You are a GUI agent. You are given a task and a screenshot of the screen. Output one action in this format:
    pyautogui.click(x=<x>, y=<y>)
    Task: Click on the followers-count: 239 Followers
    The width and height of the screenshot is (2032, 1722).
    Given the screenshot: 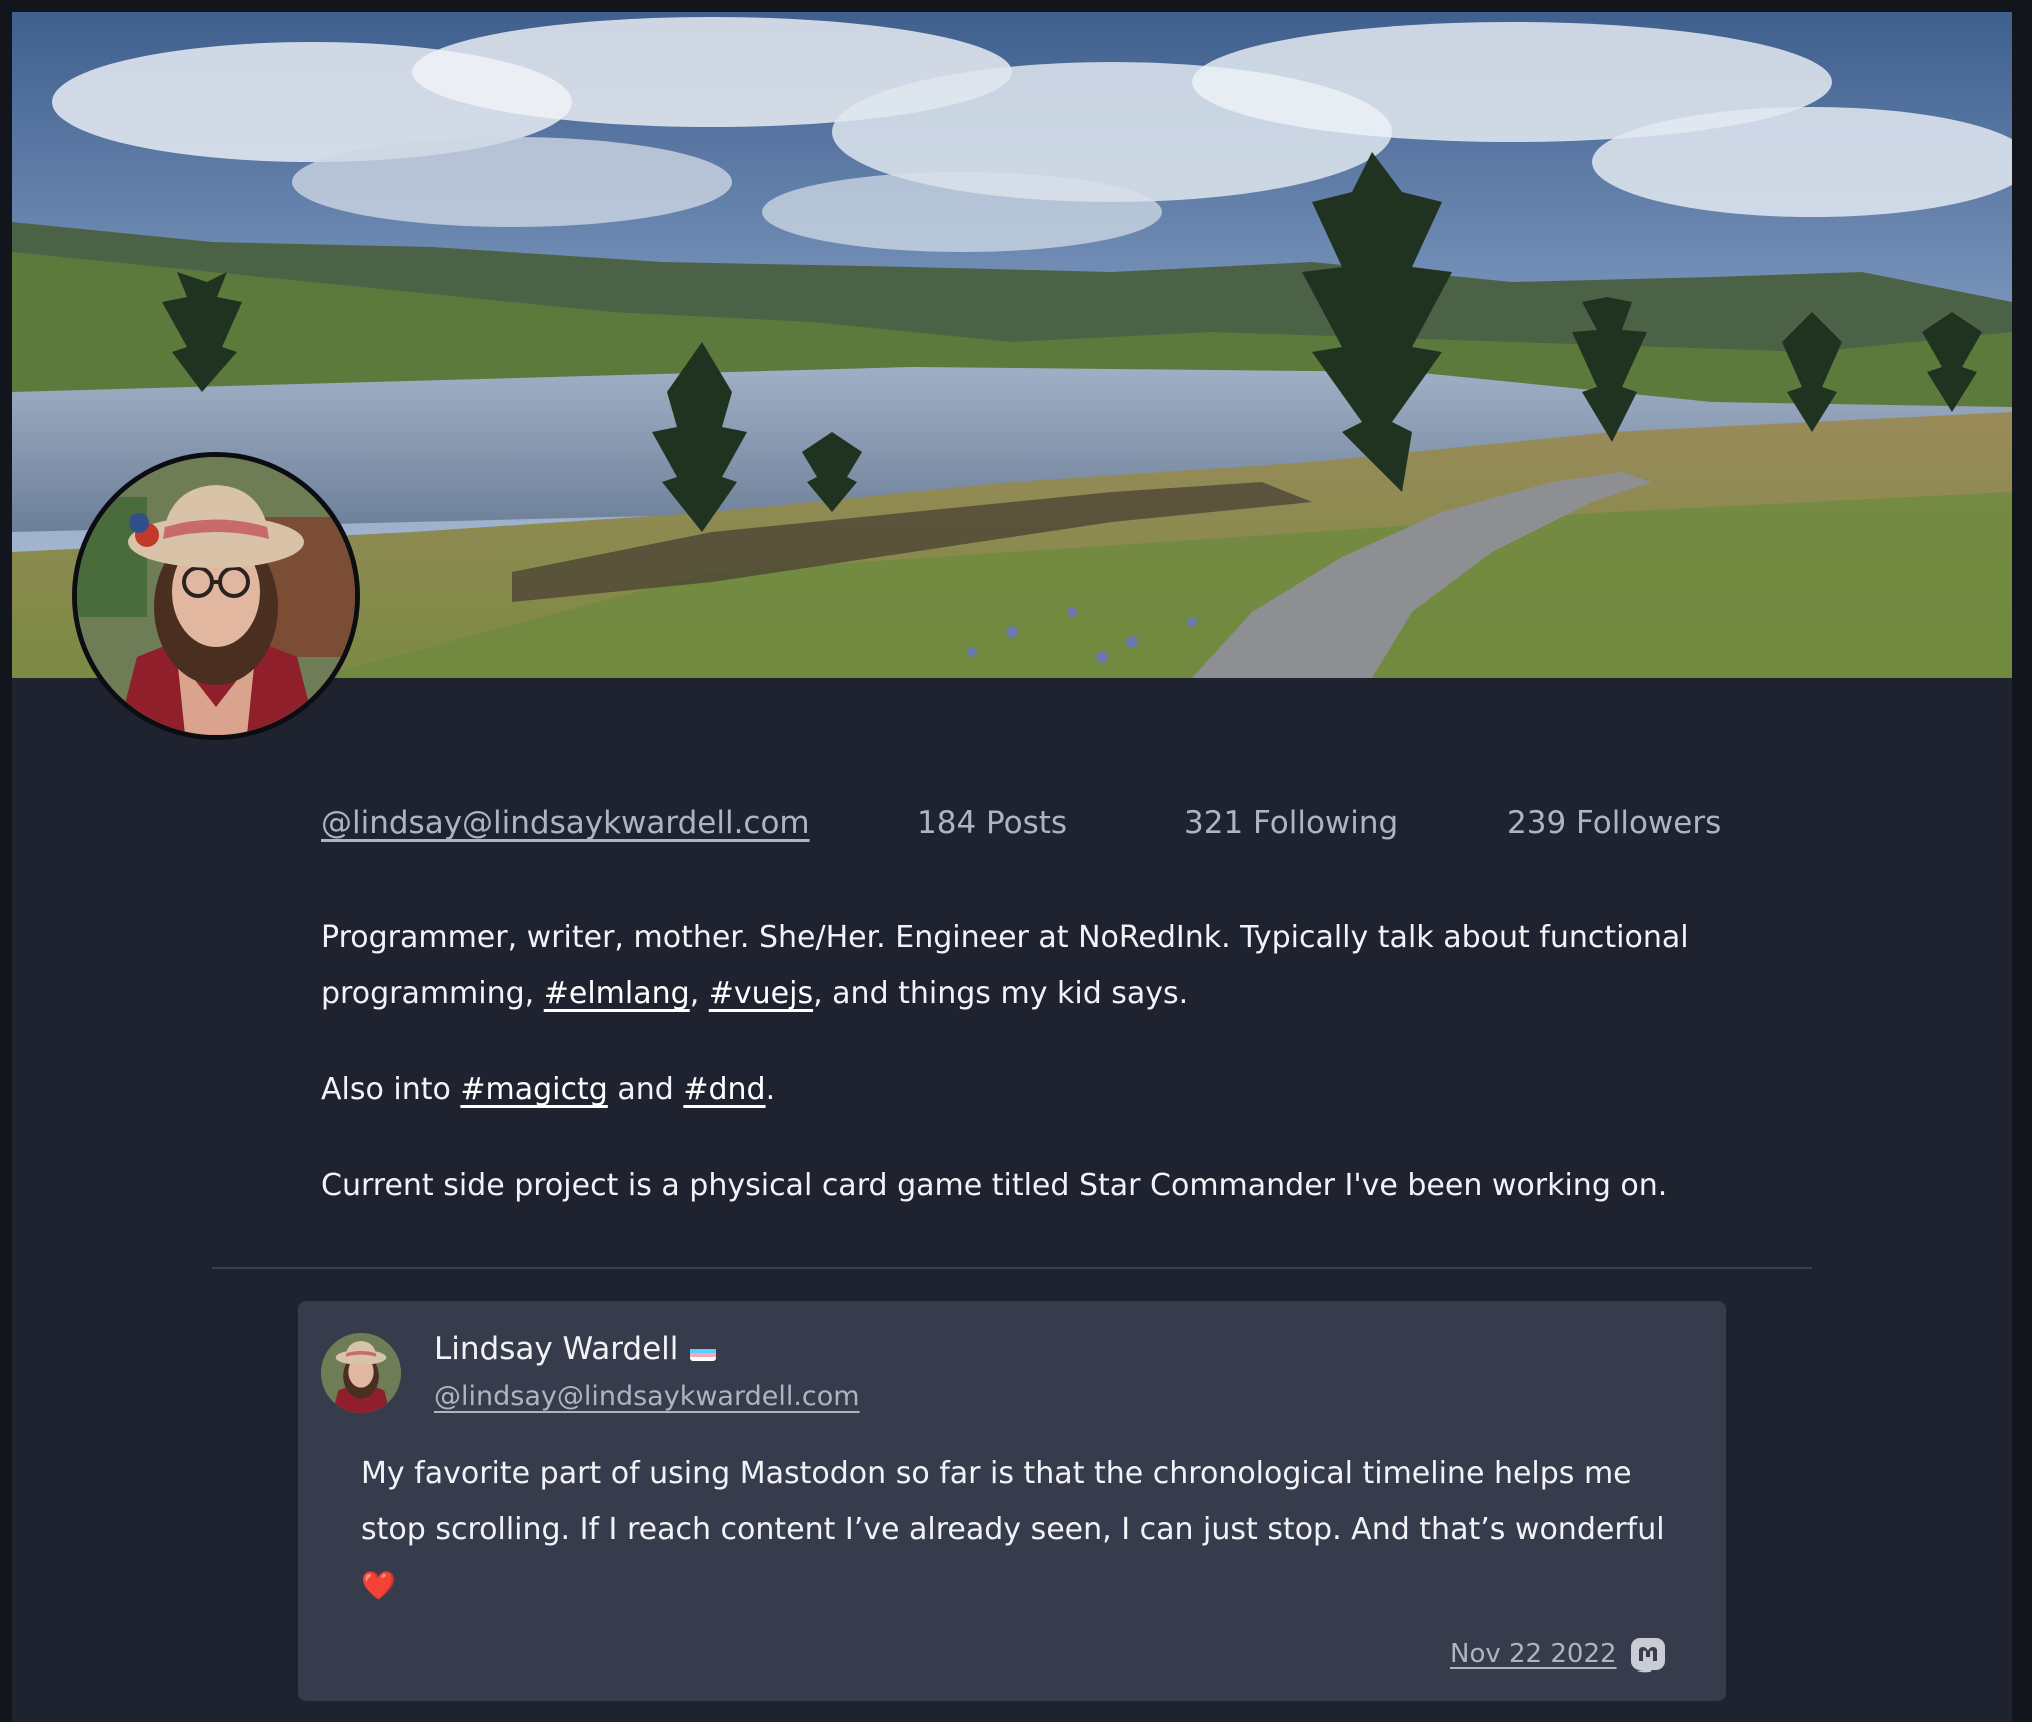 What is the action you would take?
    pyautogui.click(x=1614, y=823)
    